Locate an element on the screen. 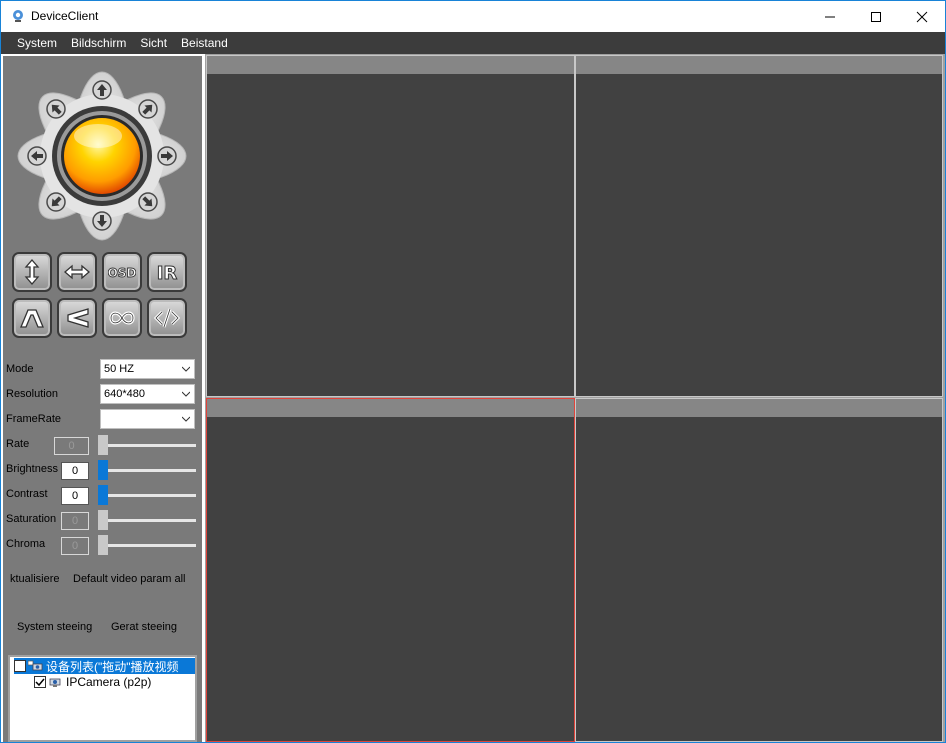 The height and width of the screenshot is (743, 946). mode-value: 50 HZ is located at coordinates (119, 369).